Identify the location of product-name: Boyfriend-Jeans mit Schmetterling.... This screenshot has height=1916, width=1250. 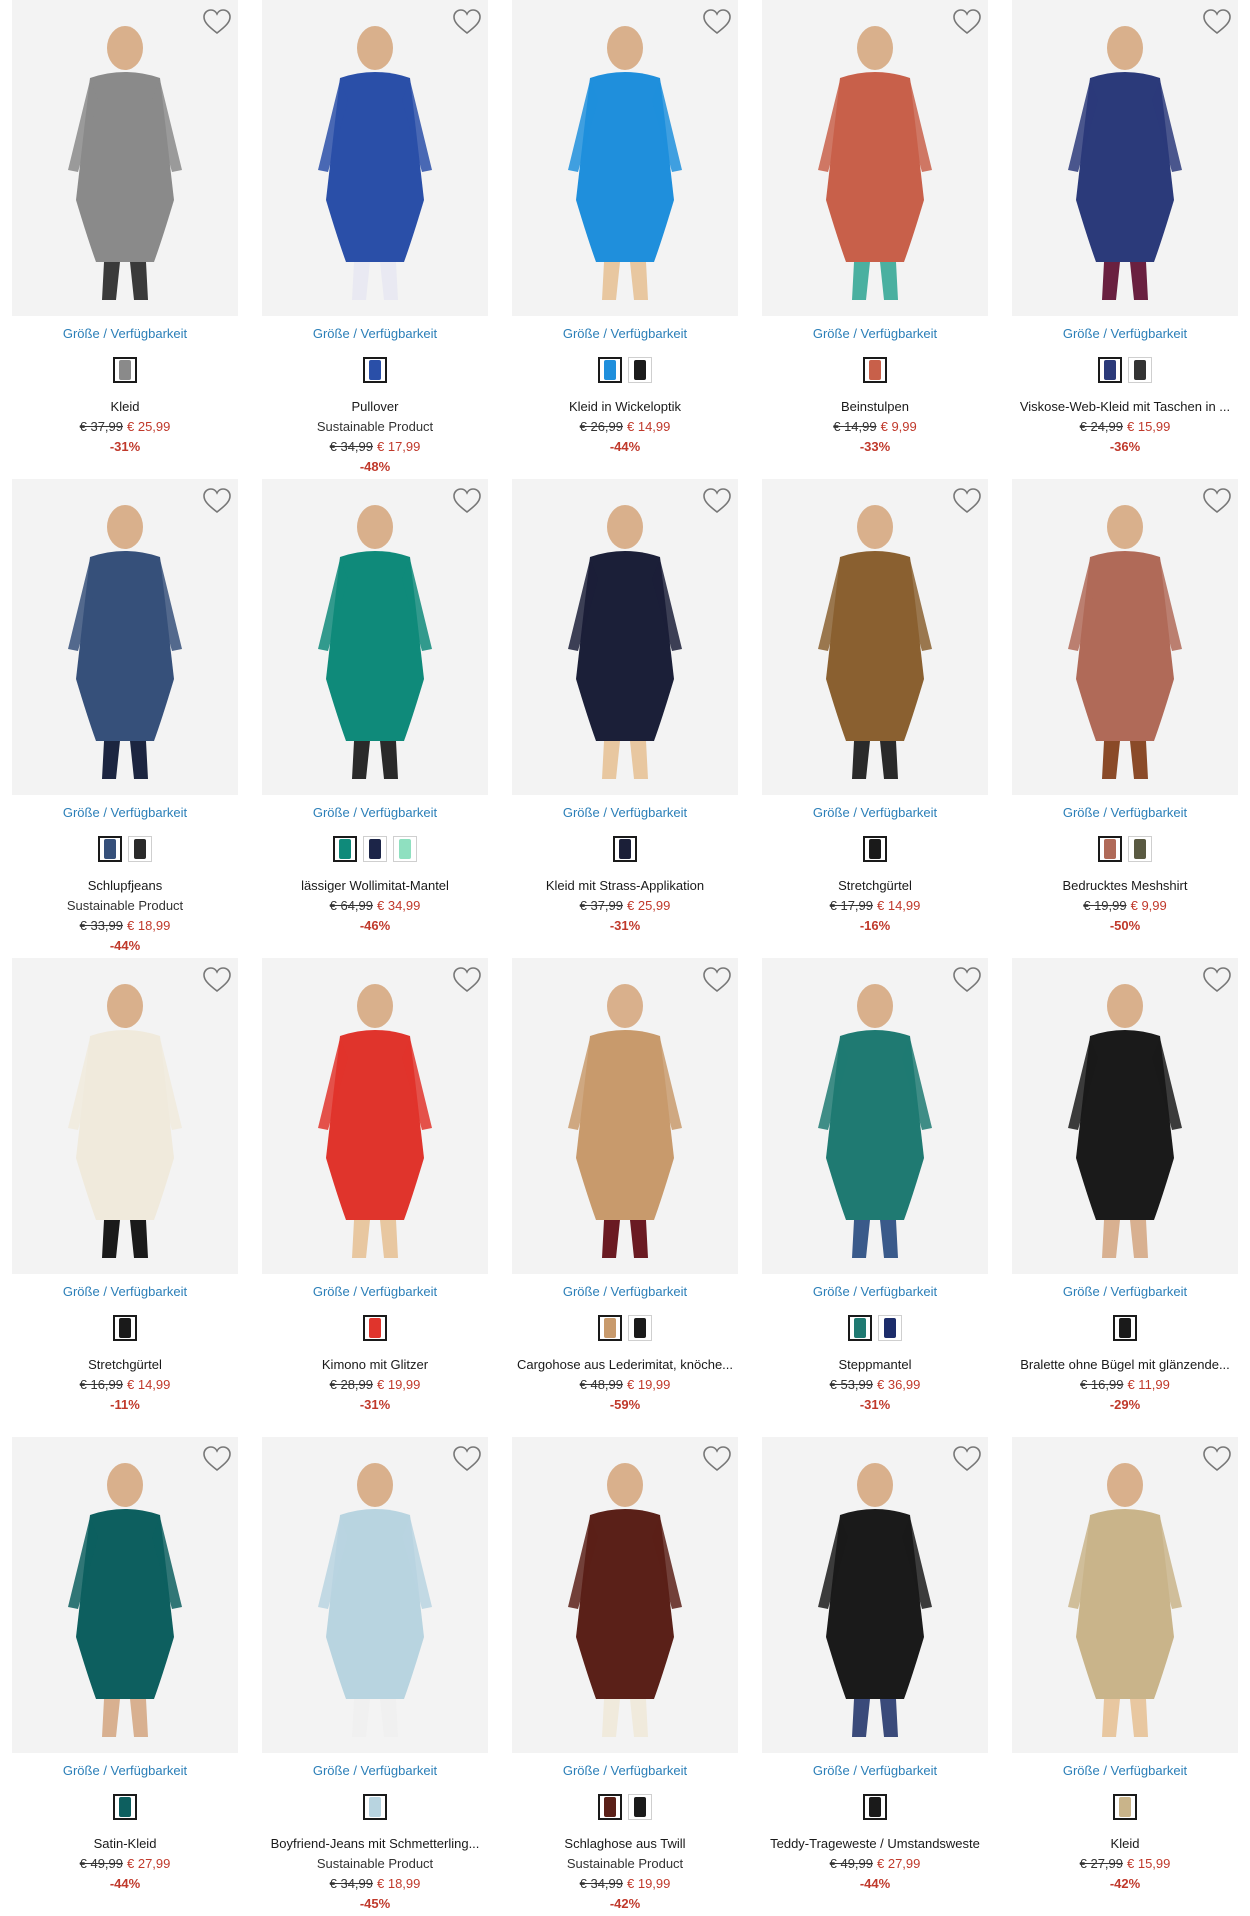
(375, 1844).